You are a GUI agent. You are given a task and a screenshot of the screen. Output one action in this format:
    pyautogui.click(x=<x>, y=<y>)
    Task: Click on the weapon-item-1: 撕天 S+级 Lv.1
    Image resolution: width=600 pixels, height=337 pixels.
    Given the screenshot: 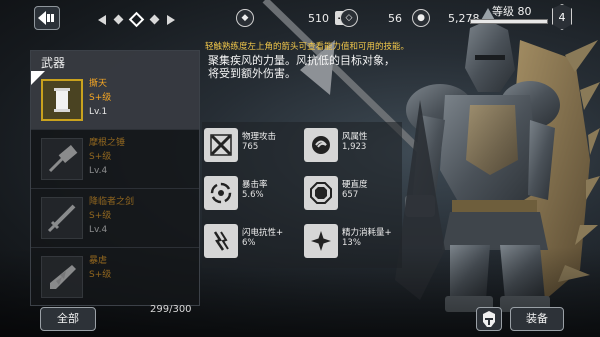 What is the action you would take?
    pyautogui.click(x=115, y=100)
    